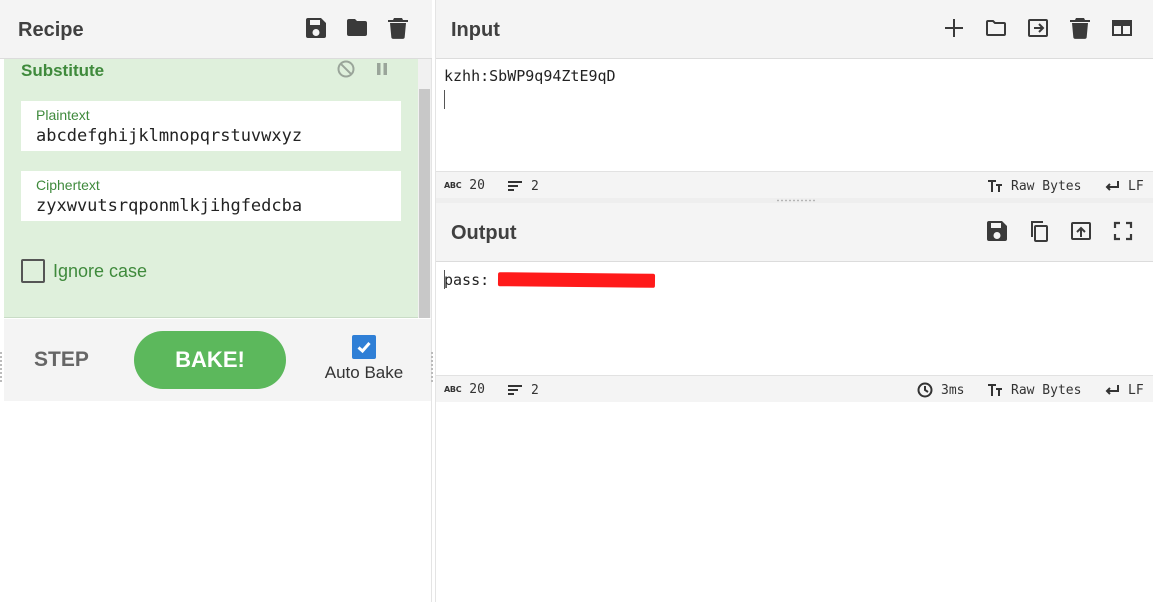 This screenshot has height=602, width=1153. I want to click on bake-controls: STEP BAKE! Auto Bake, so click(217, 360).